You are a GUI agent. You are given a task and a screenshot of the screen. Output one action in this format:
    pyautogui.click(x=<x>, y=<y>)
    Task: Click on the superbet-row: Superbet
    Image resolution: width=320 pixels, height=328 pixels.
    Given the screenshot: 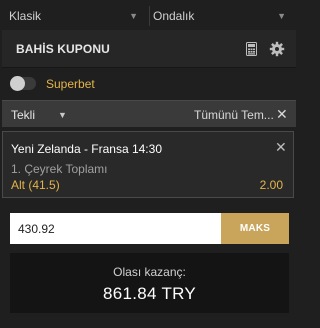 What is the action you would take?
    pyautogui.click(x=149, y=83)
    